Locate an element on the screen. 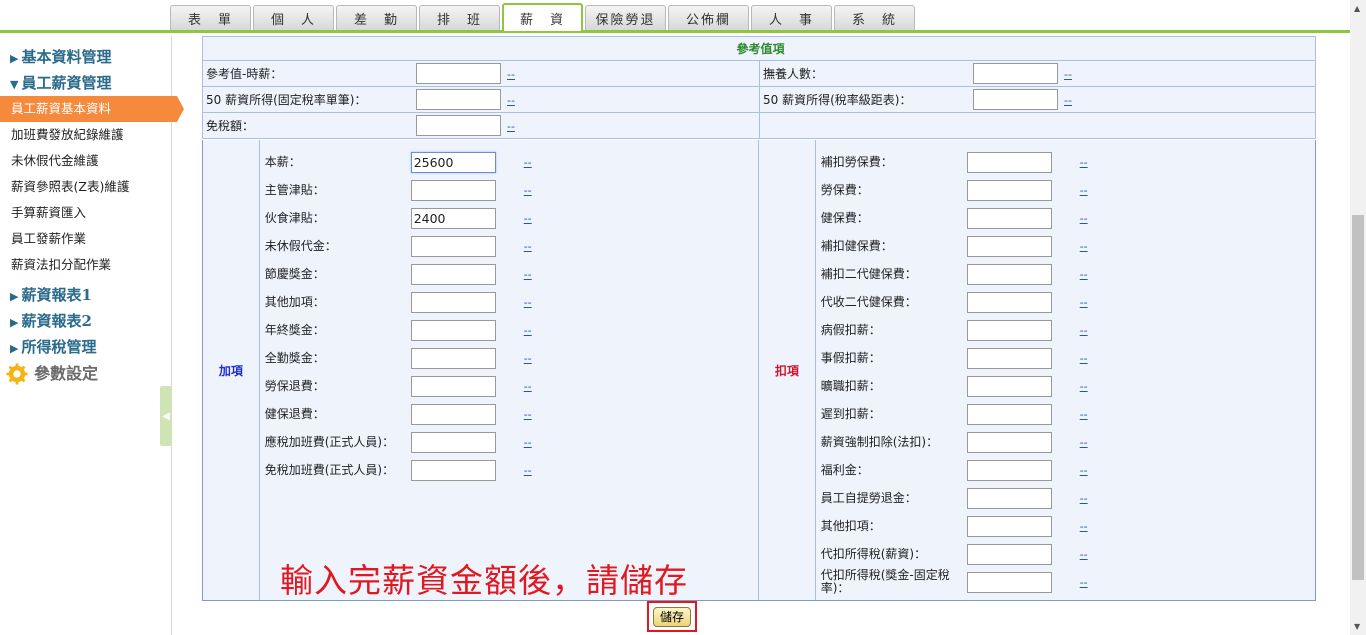 The width and height of the screenshot is (1366, 635). additions-row: 主管津貼： -- is located at coordinates (509, 190).